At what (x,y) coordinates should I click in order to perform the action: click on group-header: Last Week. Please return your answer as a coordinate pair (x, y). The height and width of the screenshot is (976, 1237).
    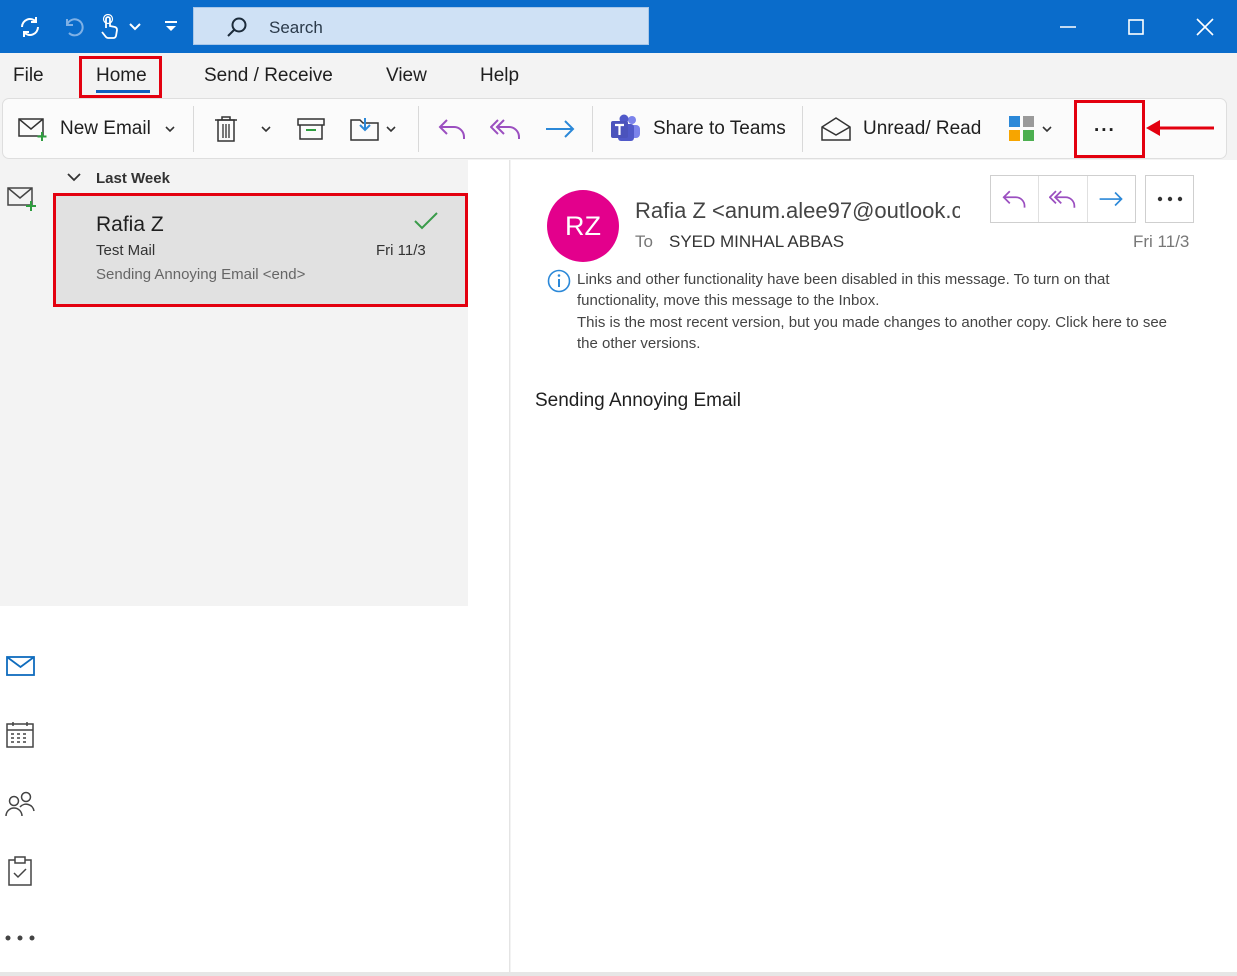
    Looking at the image, I should click on (133, 178).